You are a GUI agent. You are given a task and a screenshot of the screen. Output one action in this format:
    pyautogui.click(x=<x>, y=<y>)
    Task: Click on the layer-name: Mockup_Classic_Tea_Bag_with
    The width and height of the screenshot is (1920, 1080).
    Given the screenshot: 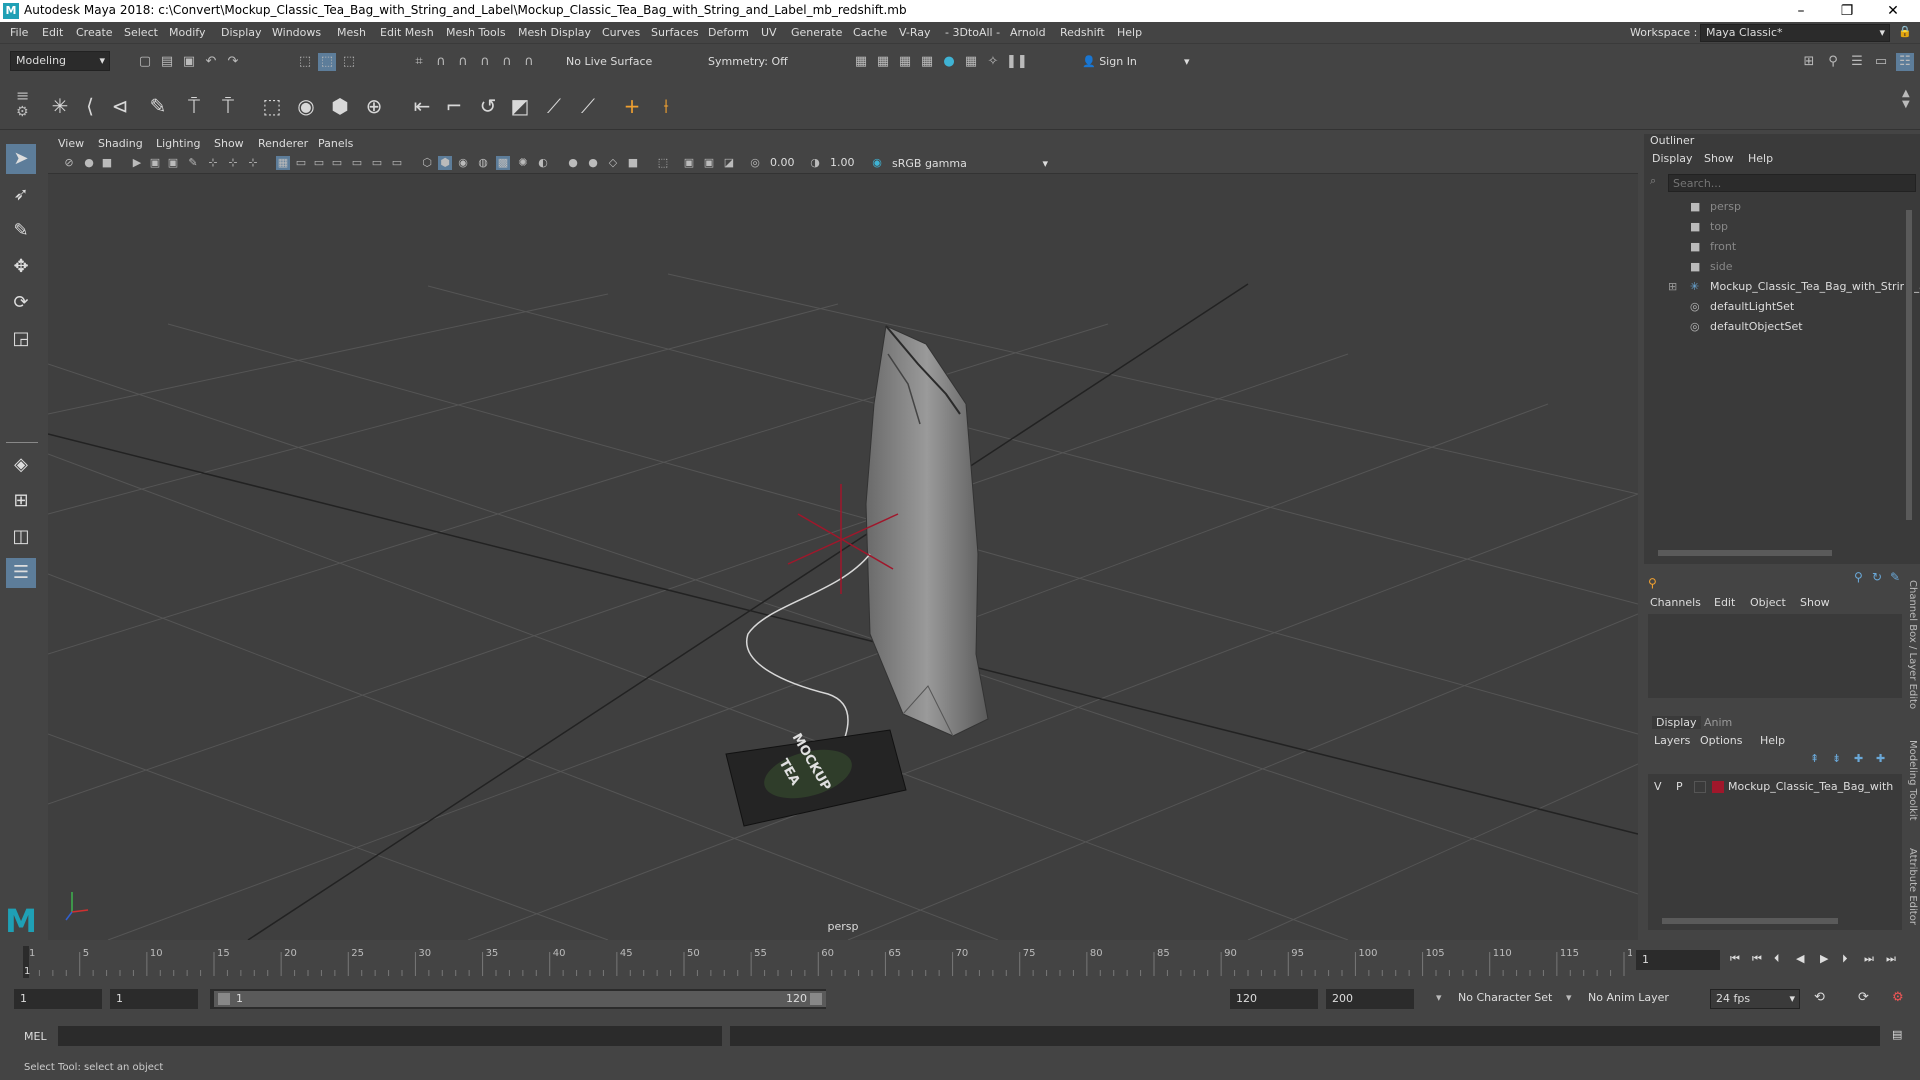 What is the action you would take?
    pyautogui.click(x=1810, y=786)
    